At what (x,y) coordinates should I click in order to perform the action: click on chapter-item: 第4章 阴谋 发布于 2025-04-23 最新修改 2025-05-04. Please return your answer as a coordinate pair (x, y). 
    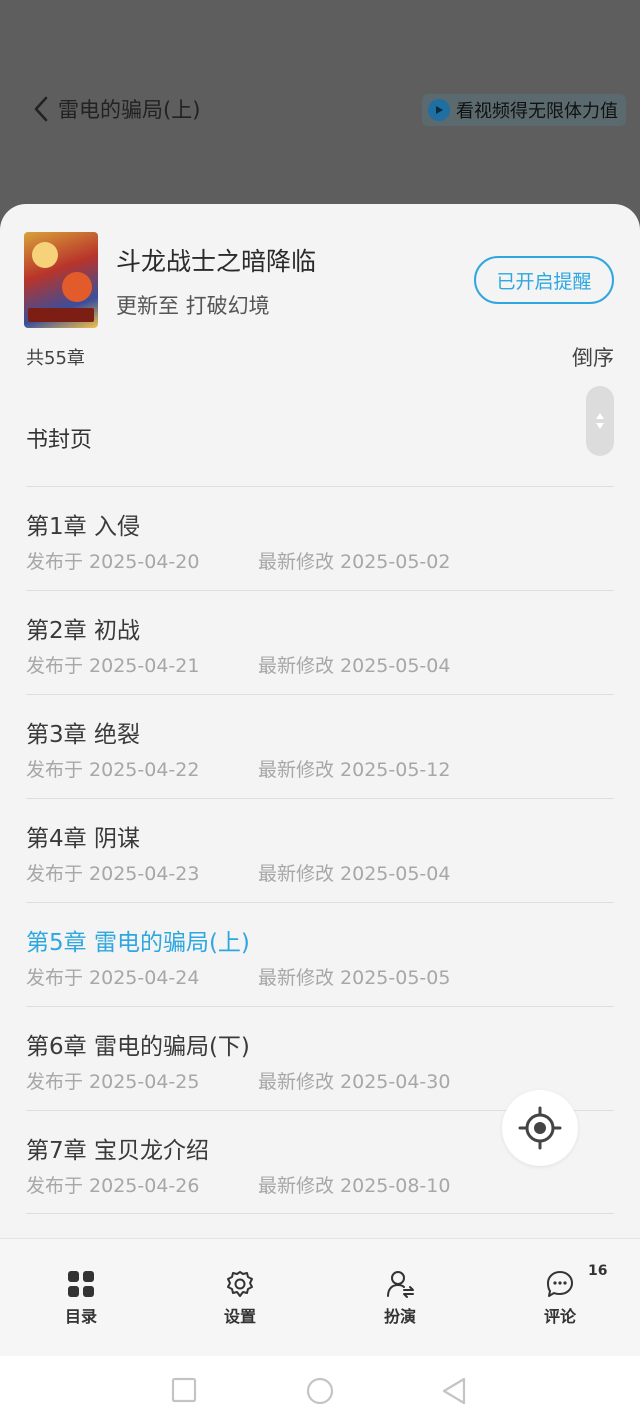
    Looking at the image, I should click on (320, 850).